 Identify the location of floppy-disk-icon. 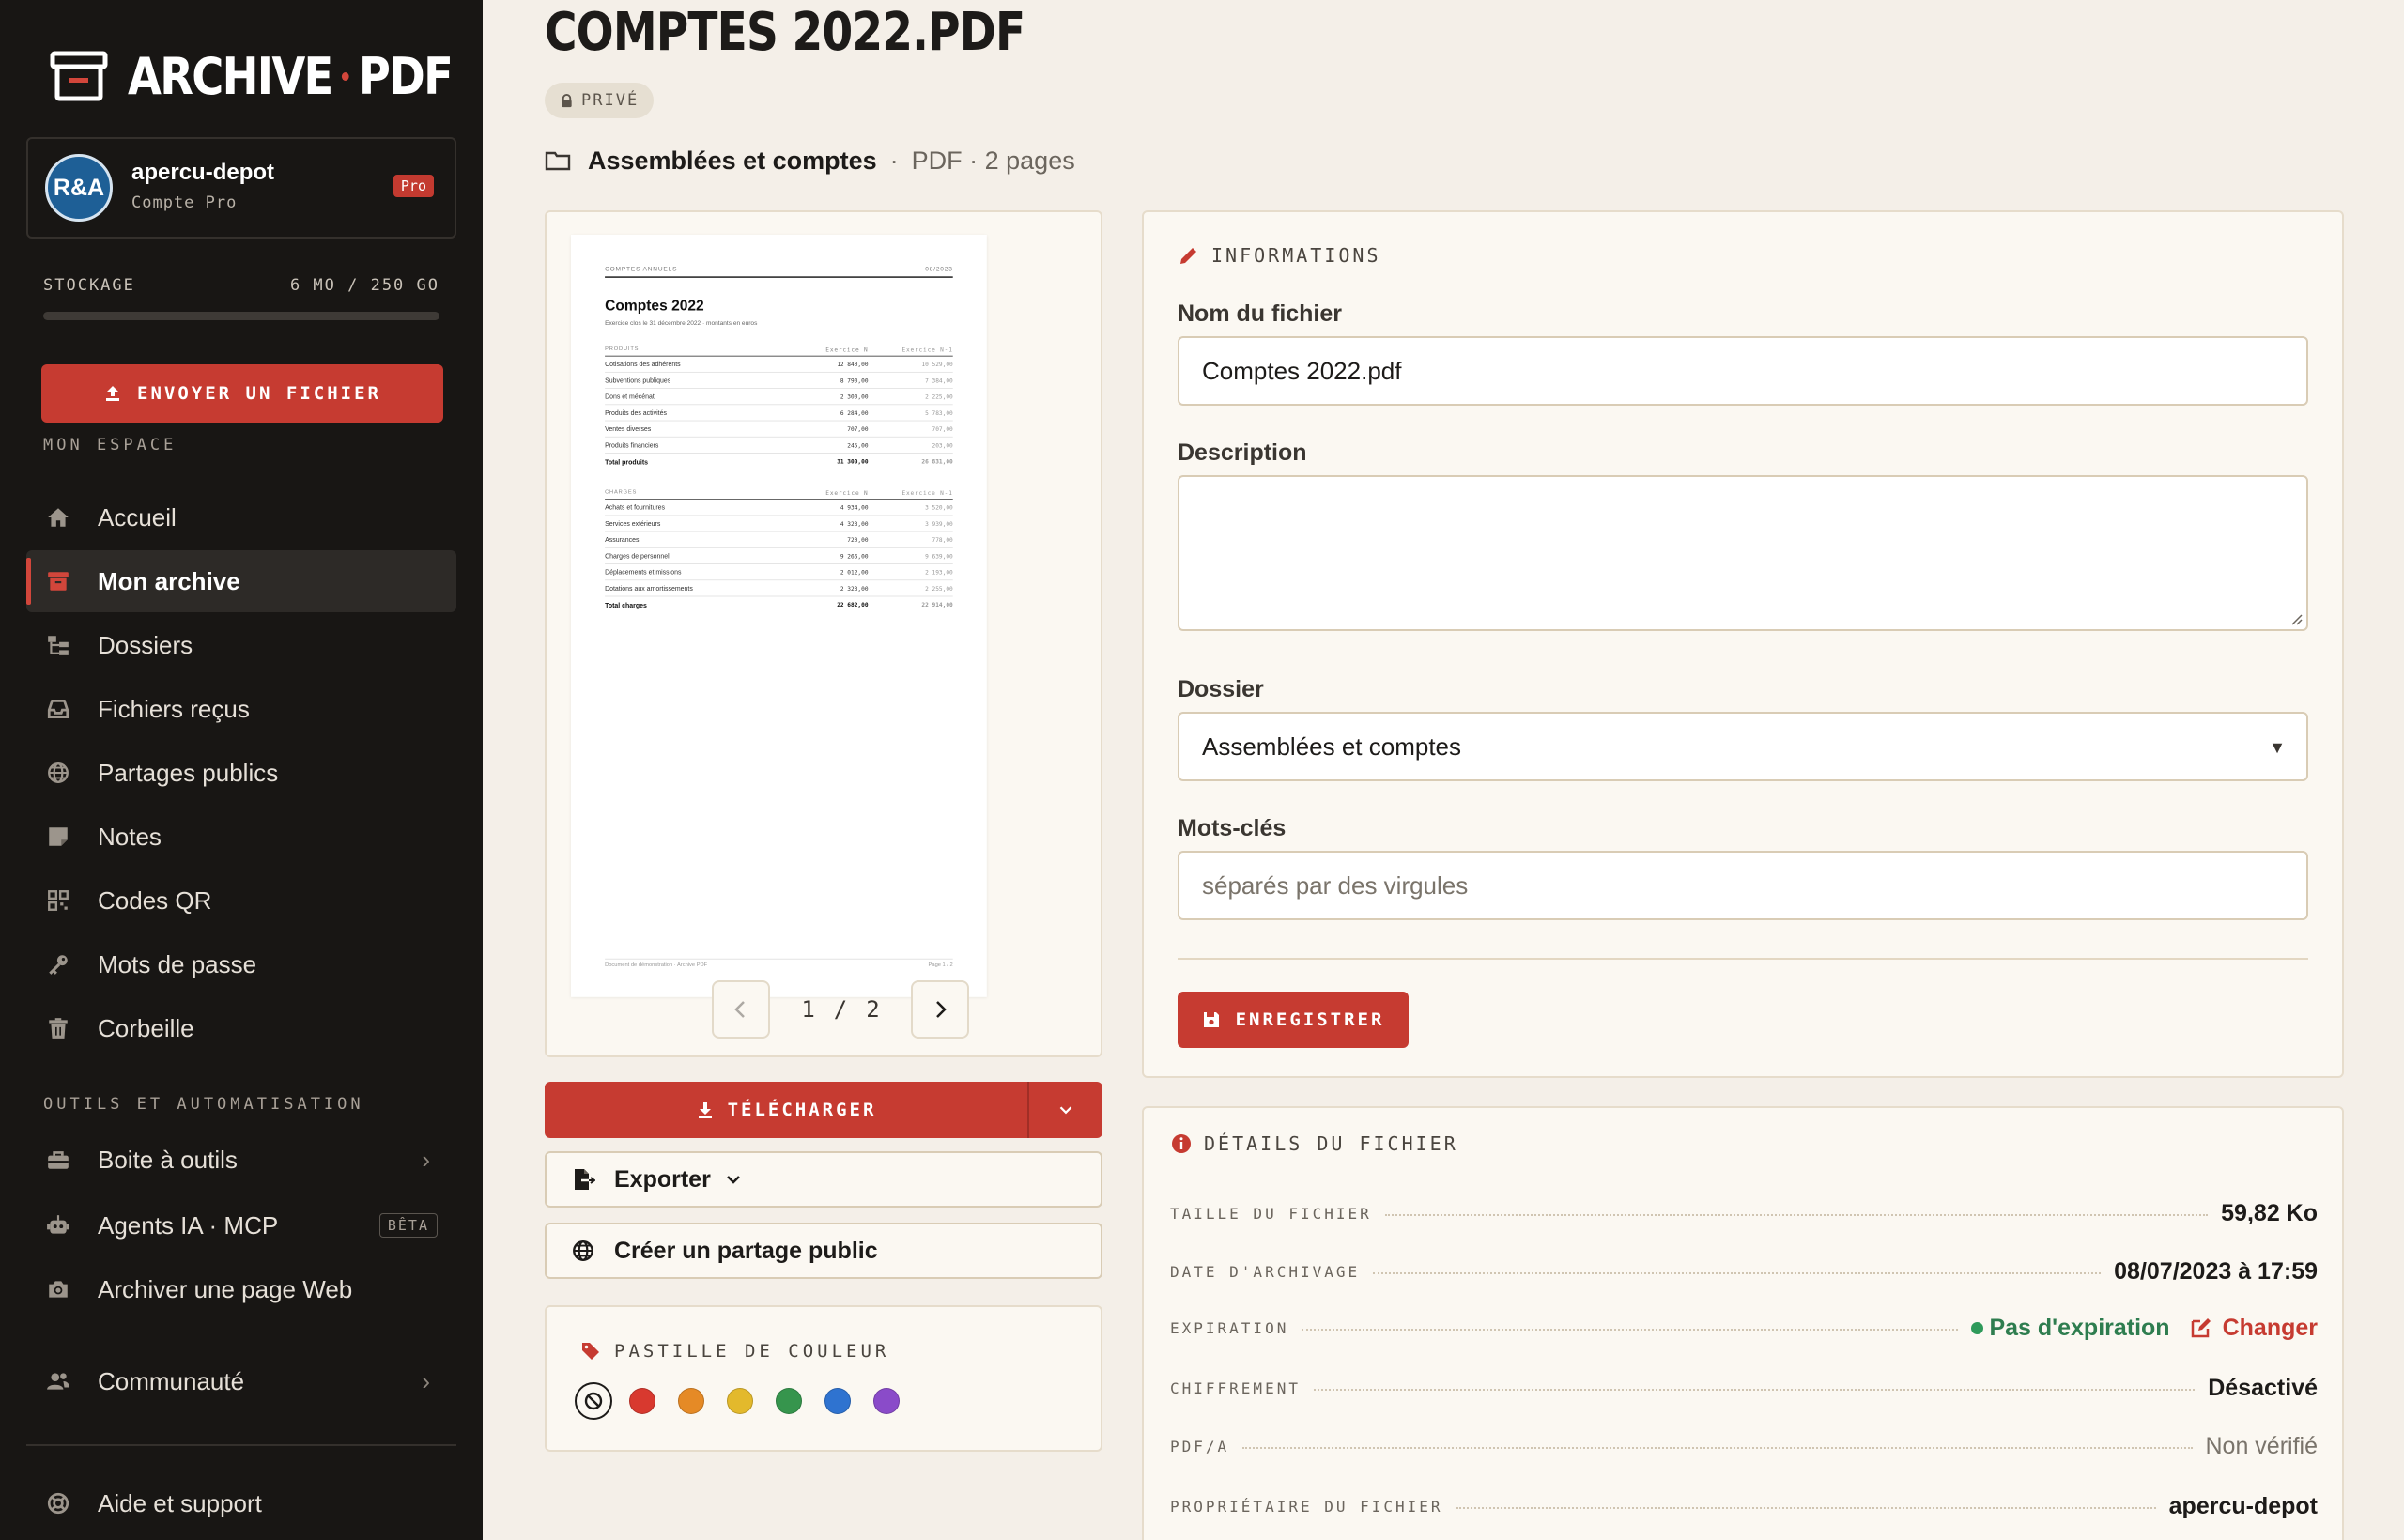
(1211, 1019).